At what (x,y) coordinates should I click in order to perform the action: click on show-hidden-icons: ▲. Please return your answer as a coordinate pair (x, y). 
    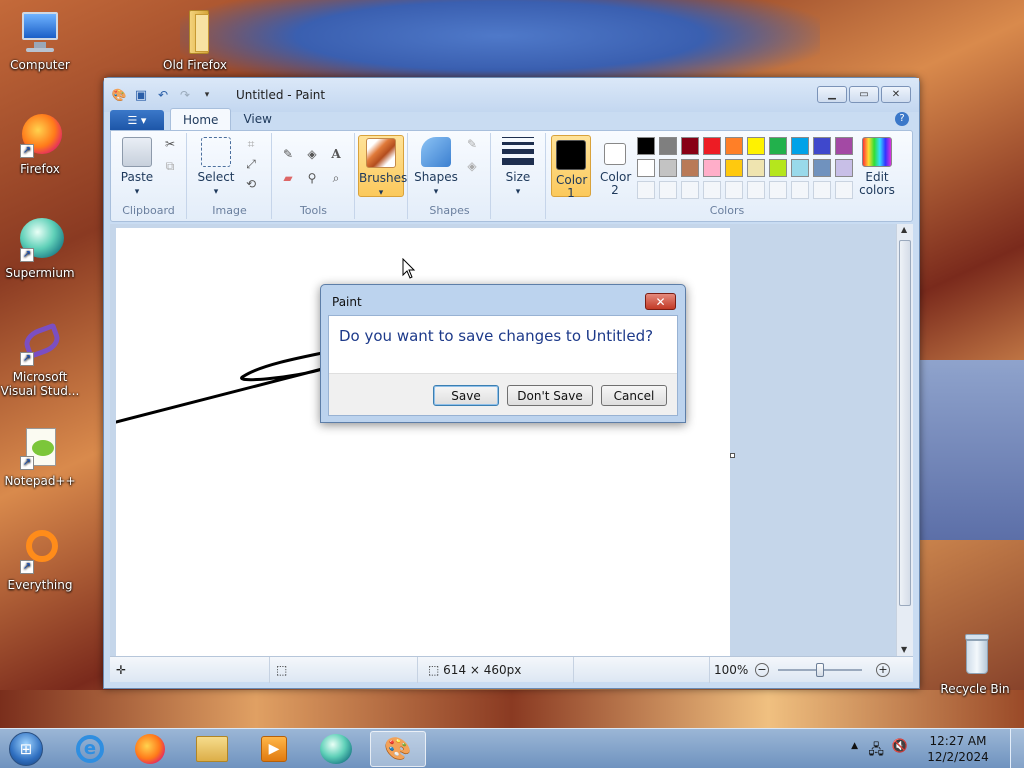
    Looking at the image, I should click on (854, 746).